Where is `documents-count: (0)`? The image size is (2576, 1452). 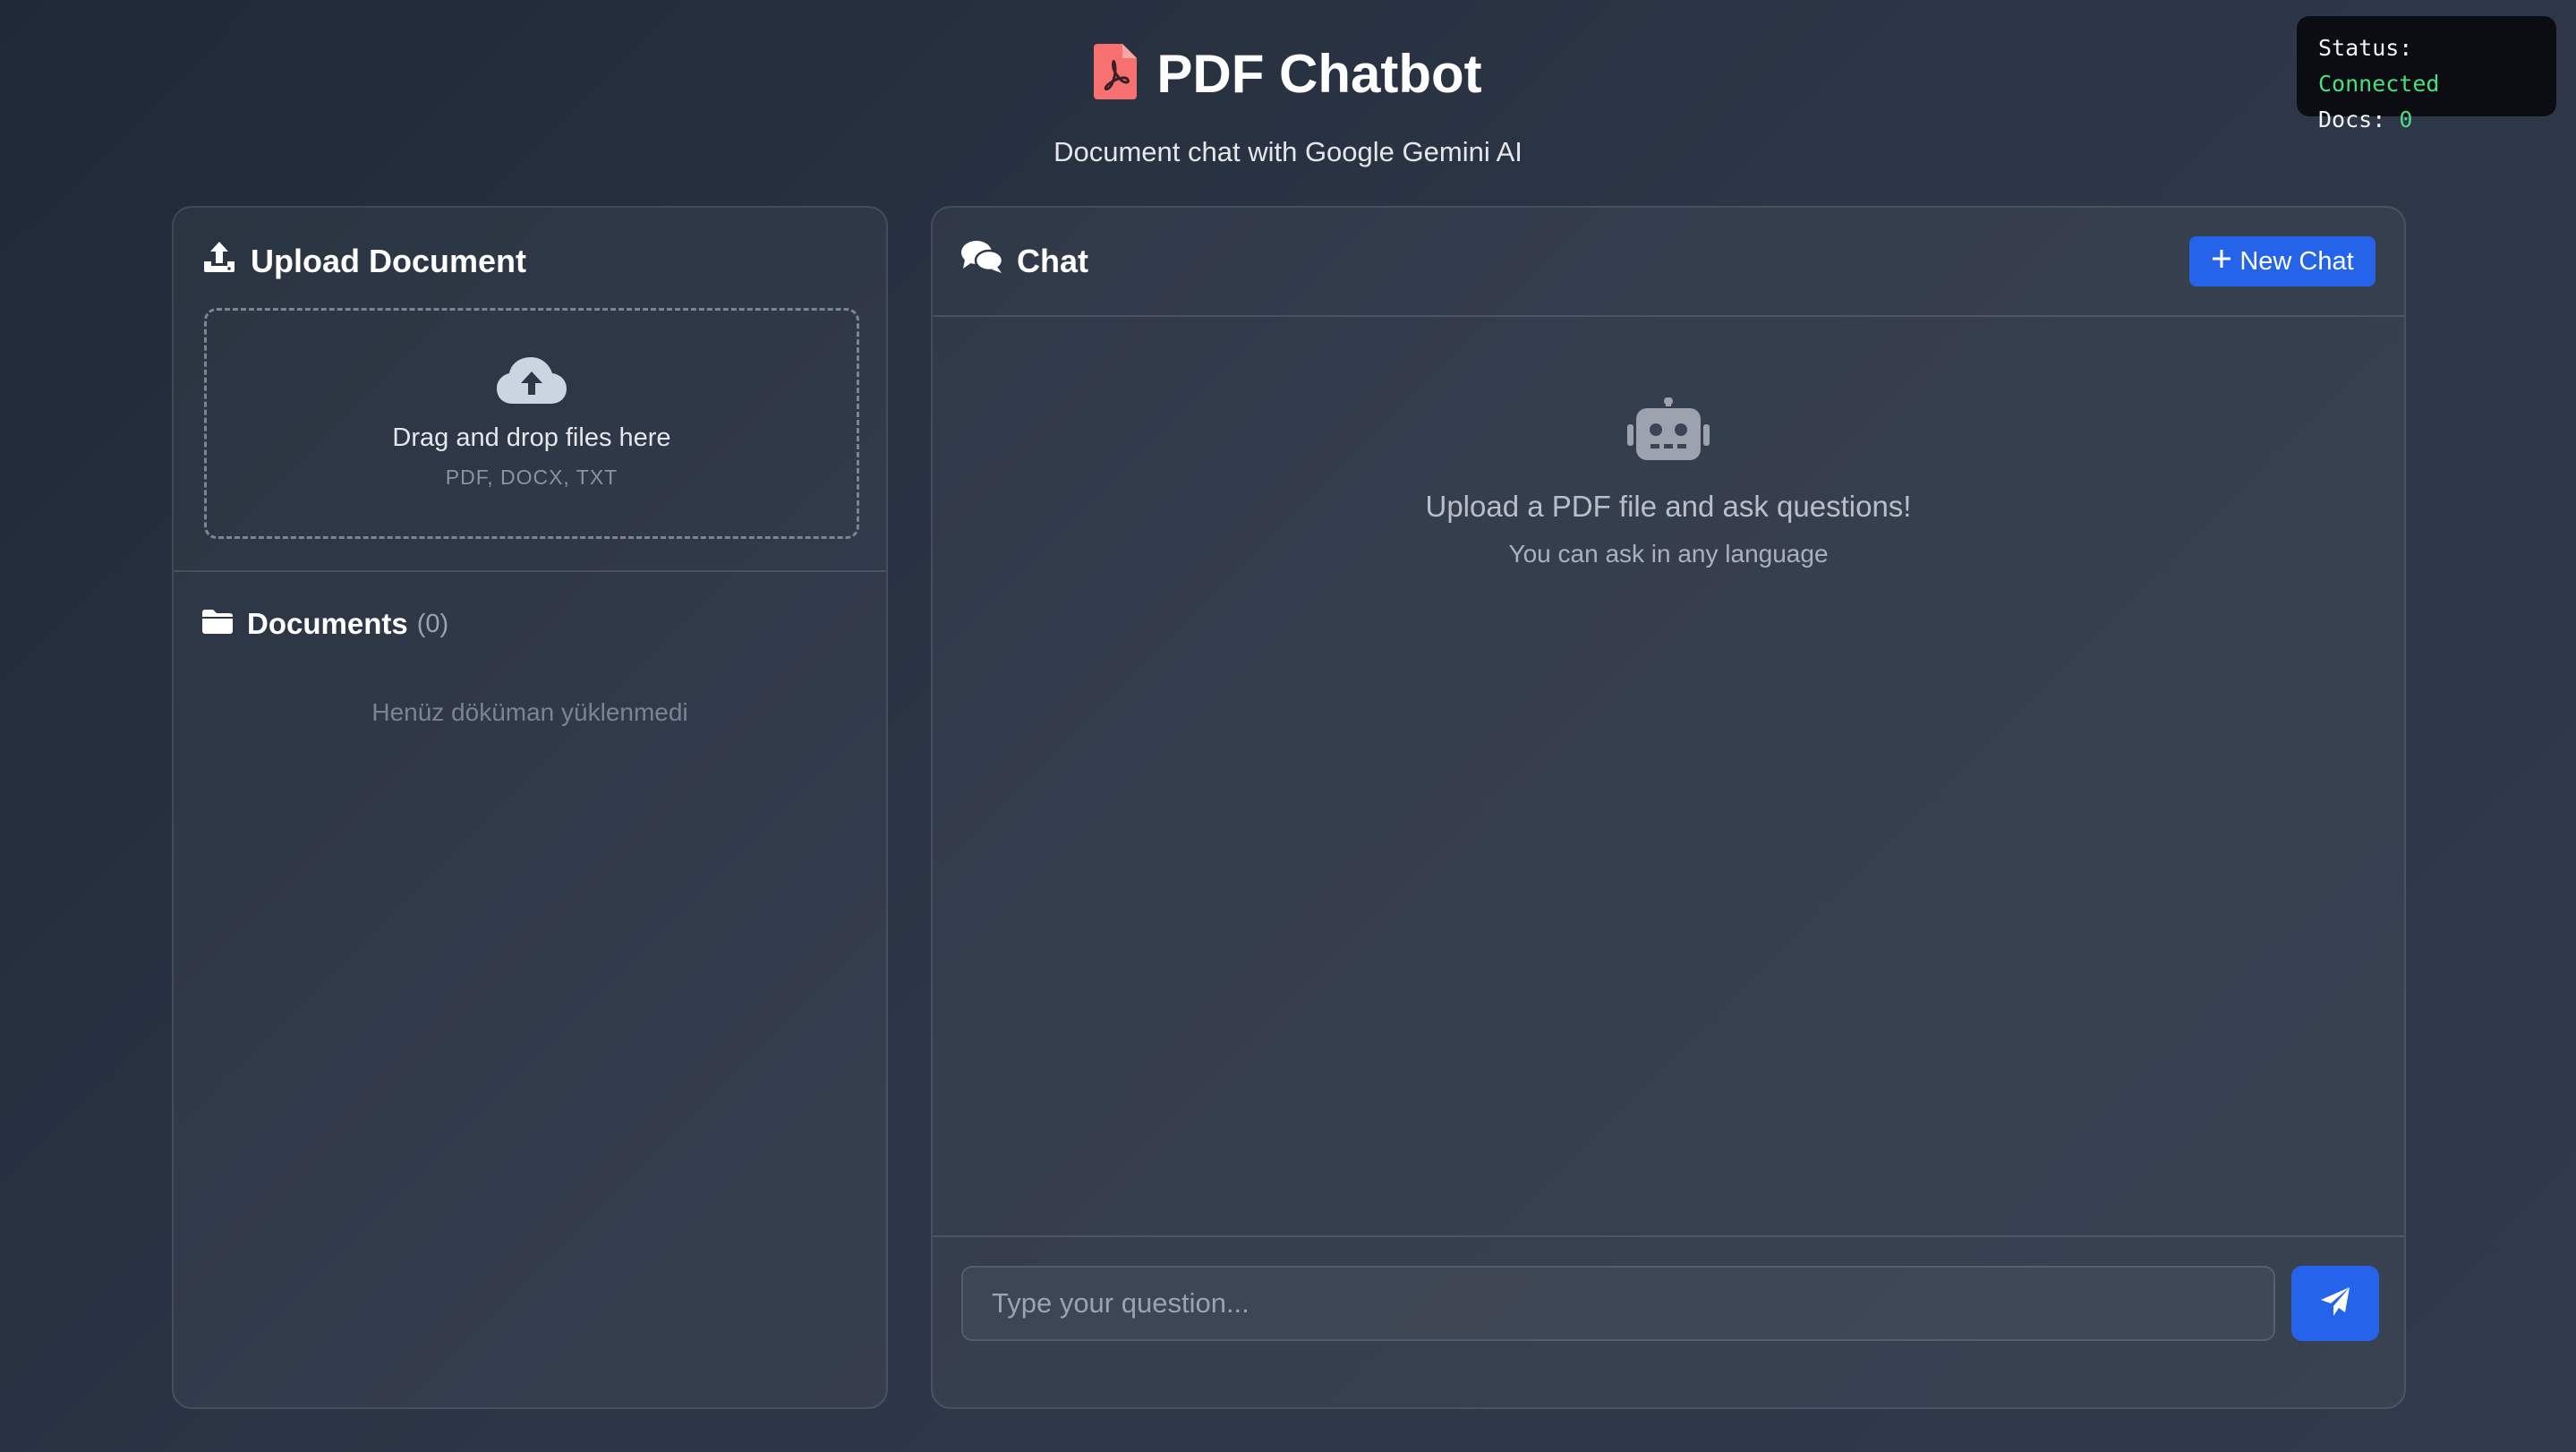 documents-count: (0) is located at coordinates (432, 623).